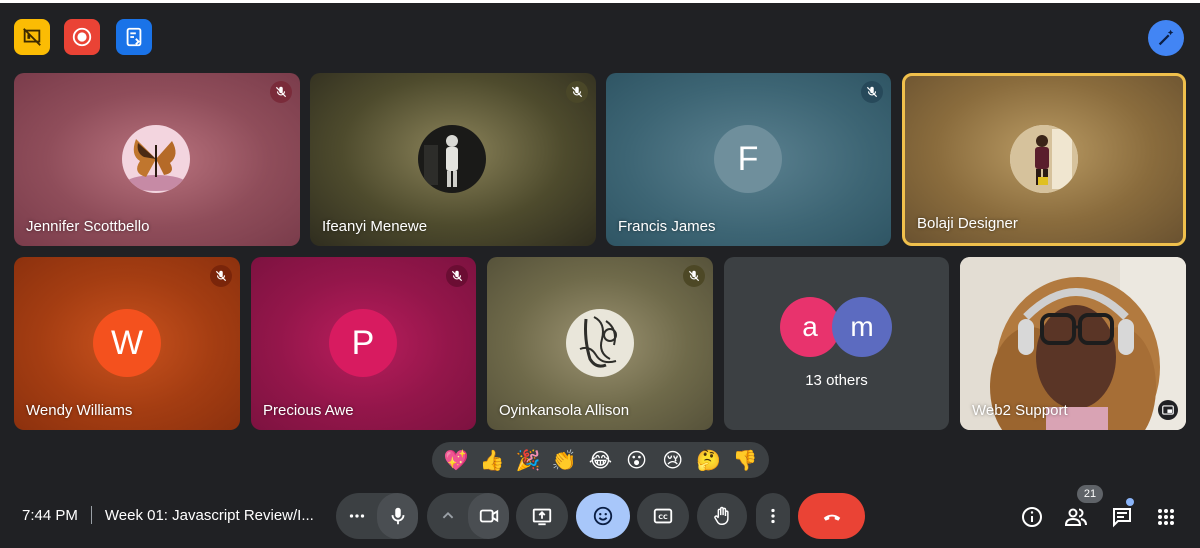 The height and width of the screenshot is (548, 1200). I want to click on avatar-letter: W, so click(127, 342).